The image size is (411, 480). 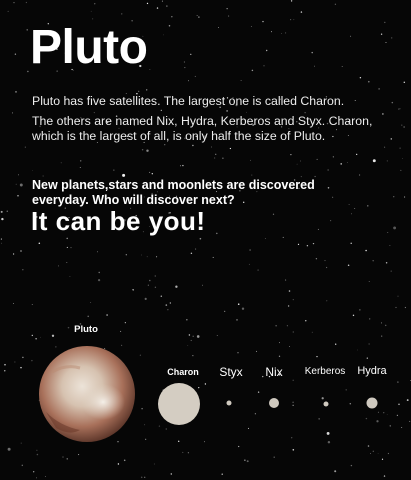 What do you see at coordinates (231, 372) in the screenshot?
I see `styx-label: Styx` at bounding box center [231, 372].